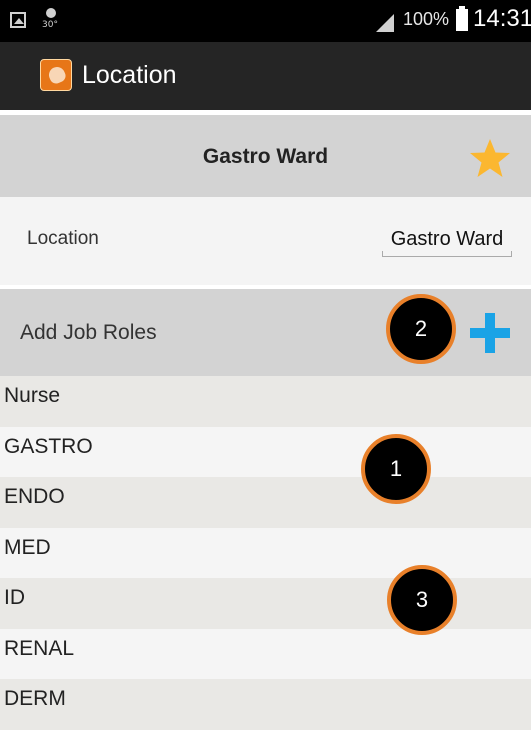  What do you see at coordinates (63, 238) in the screenshot?
I see `location-label: Location` at bounding box center [63, 238].